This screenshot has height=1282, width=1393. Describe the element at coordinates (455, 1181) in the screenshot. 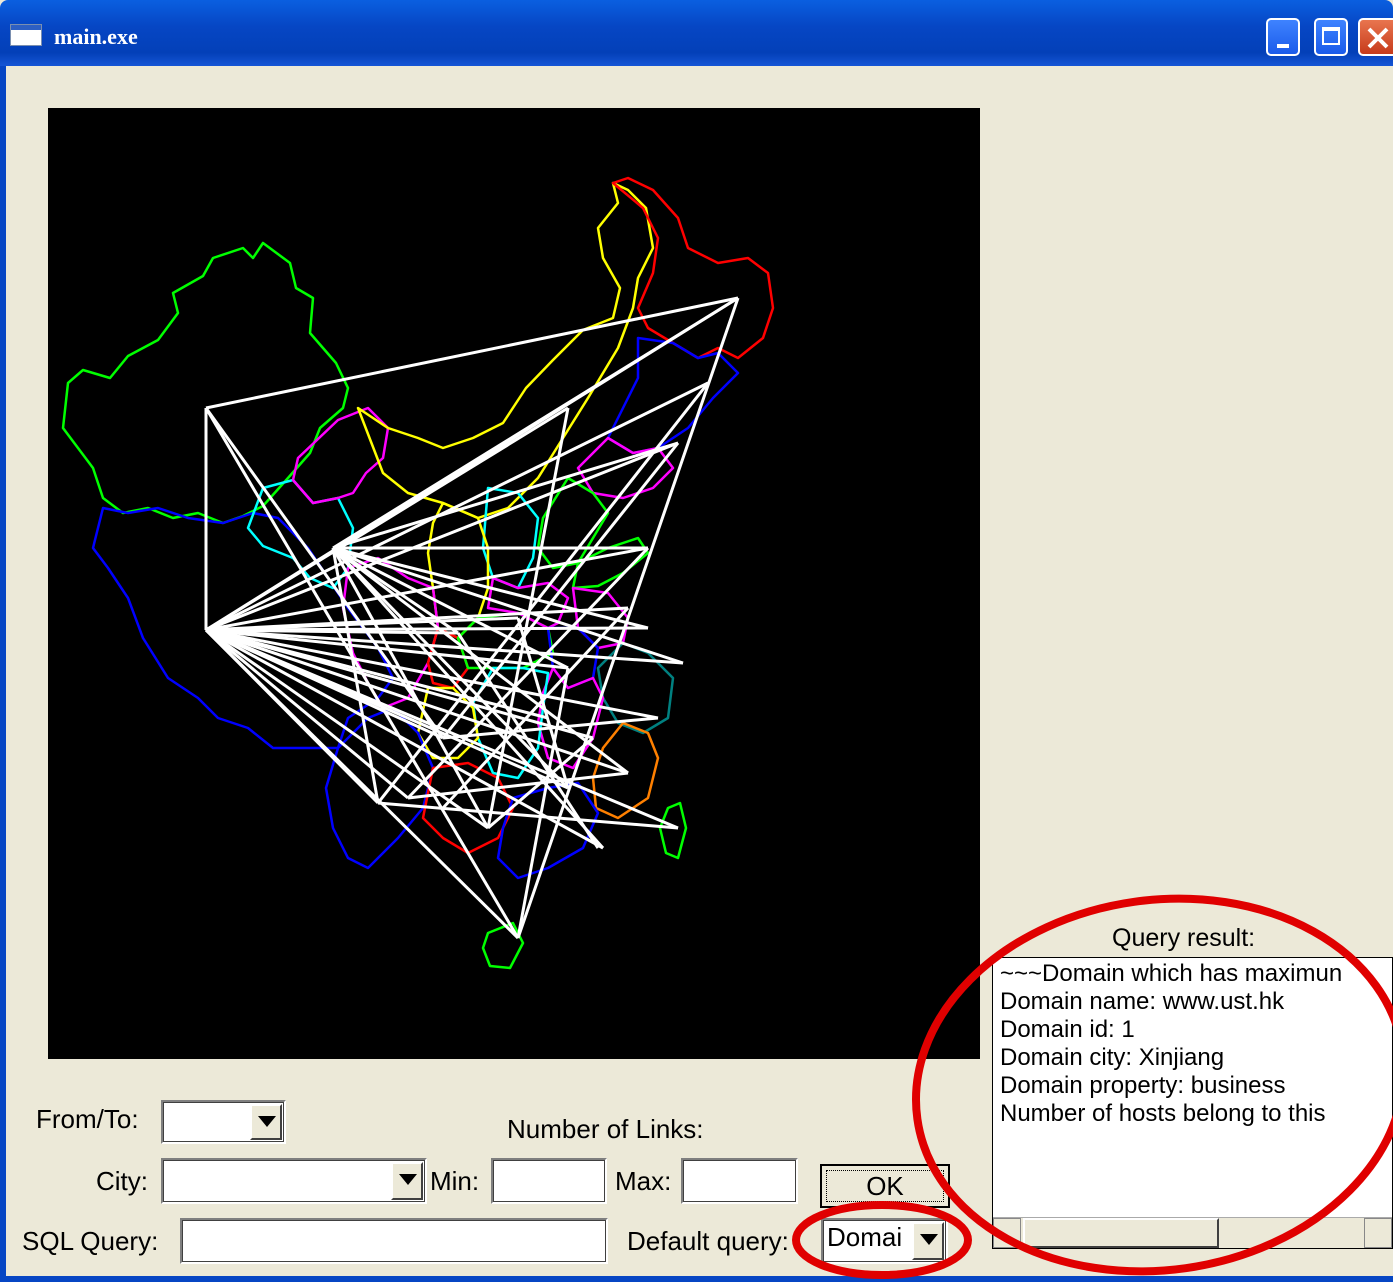

I see `min-label: Min:` at that location.